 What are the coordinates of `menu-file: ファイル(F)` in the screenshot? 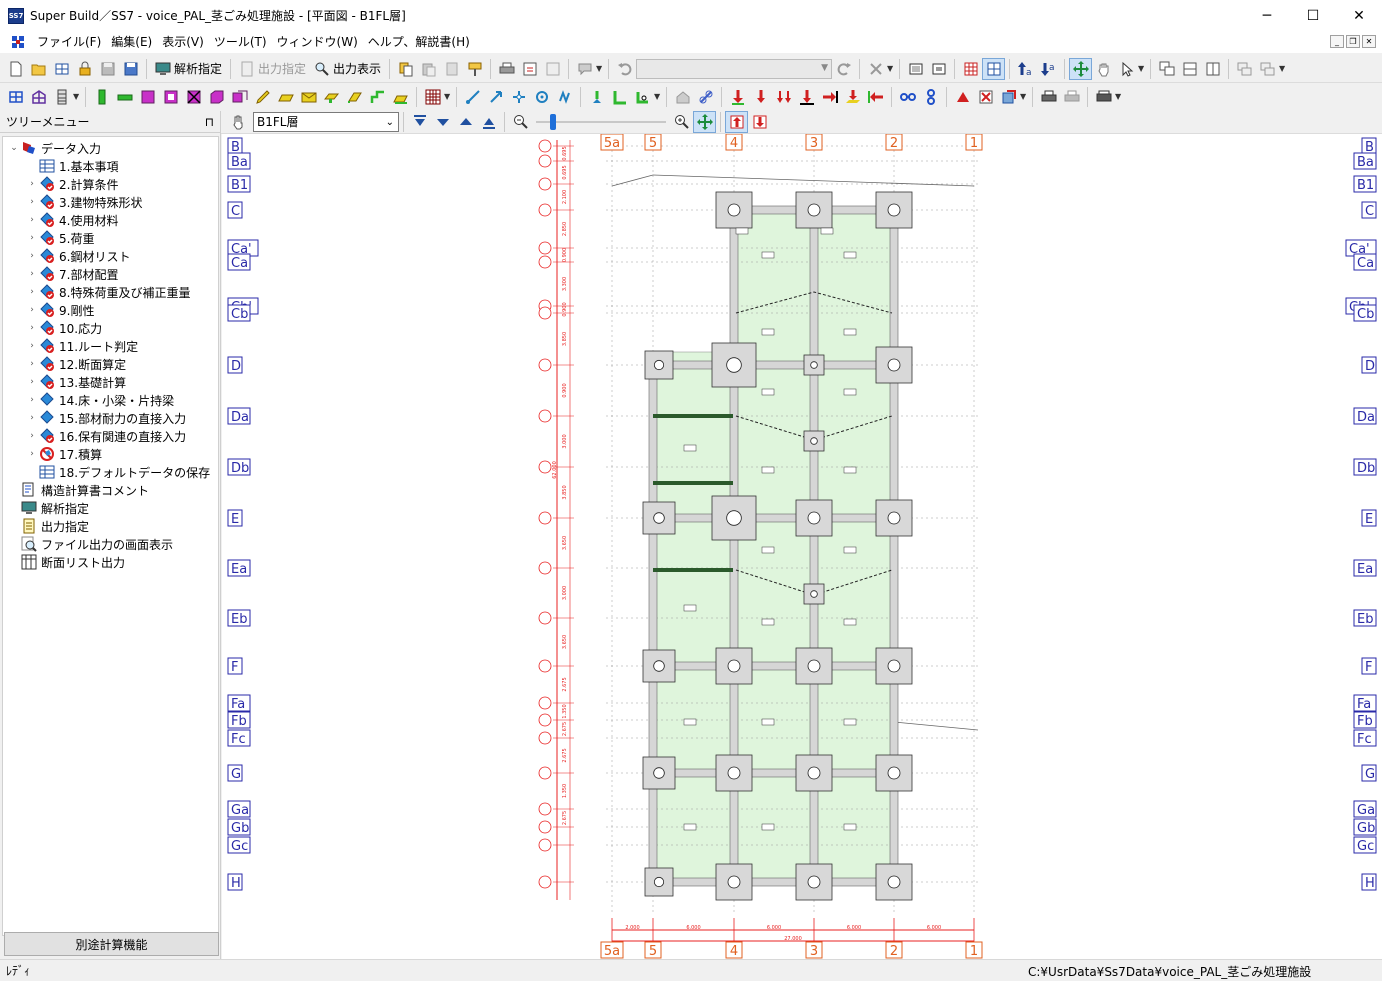 It's located at (69, 42).